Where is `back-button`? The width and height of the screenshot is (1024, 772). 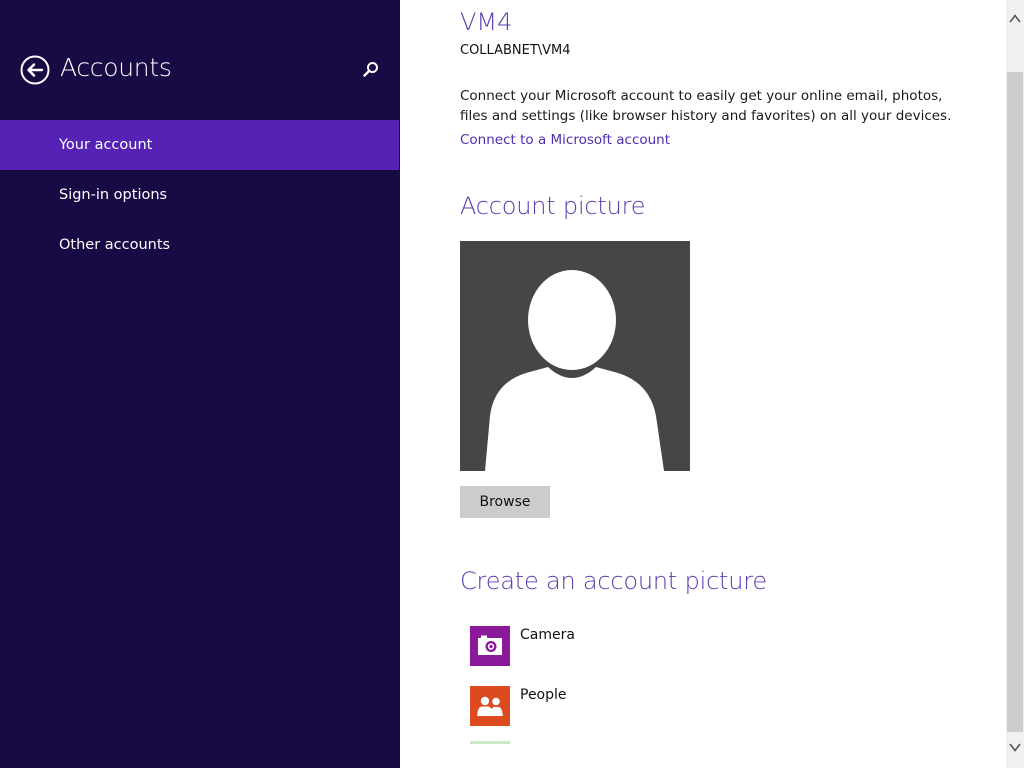 back-button is located at coordinates (35, 70).